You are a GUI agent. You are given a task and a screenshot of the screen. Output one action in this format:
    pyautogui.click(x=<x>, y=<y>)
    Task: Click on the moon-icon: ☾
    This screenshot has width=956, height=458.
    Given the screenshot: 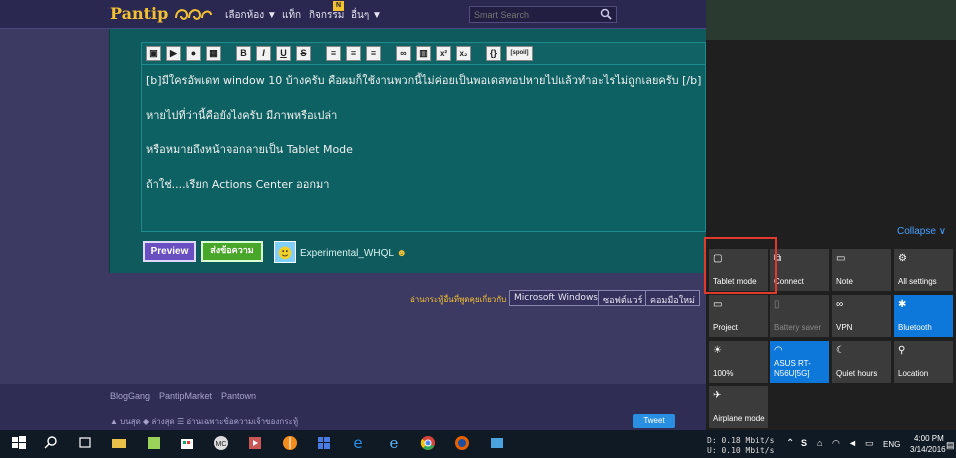 What is the action you would take?
    pyautogui.click(x=840, y=350)
    